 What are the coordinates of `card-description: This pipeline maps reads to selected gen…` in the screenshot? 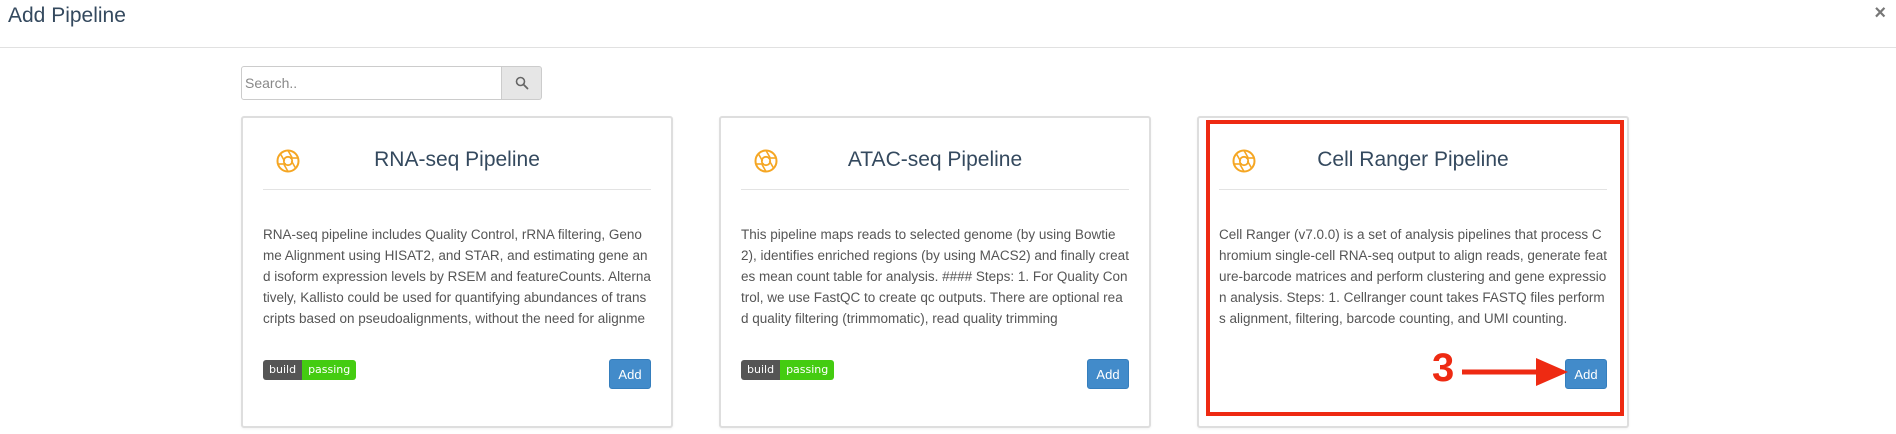 It's located at (935, 276).